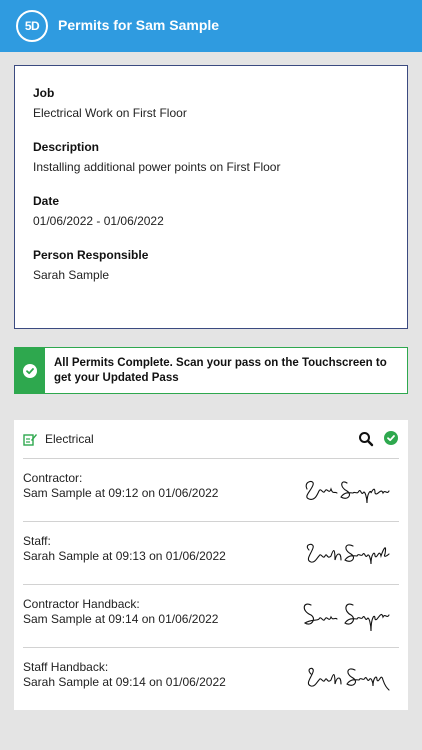 Image resolution: width=422 pixels, height=750 pixels. I want to click on signature-role: Contractor Handback:, so click(81, 604).